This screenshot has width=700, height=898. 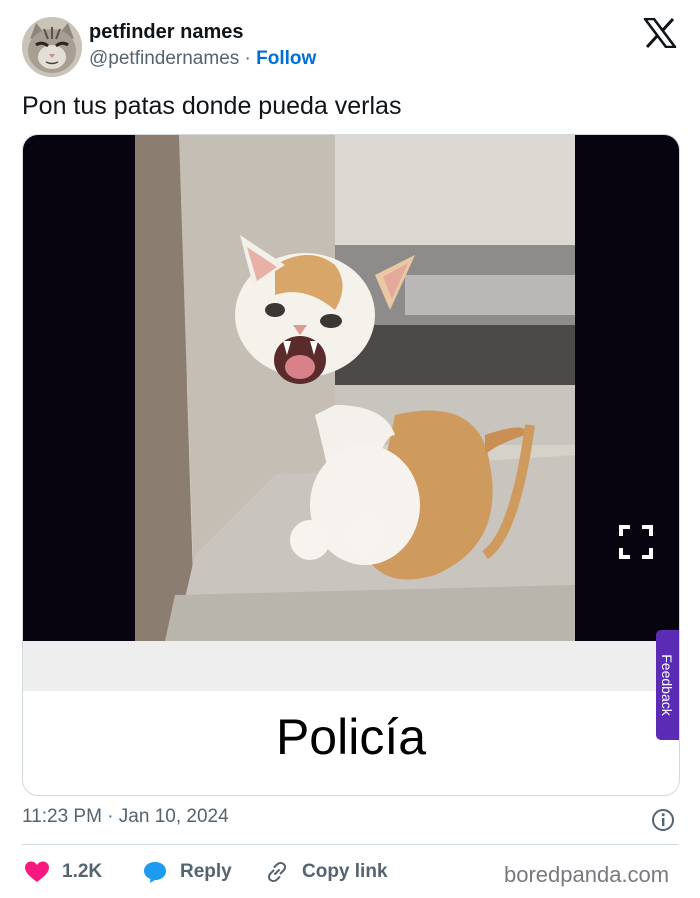 I want to click on reply-label: Reply, so click(x=206, y=871).